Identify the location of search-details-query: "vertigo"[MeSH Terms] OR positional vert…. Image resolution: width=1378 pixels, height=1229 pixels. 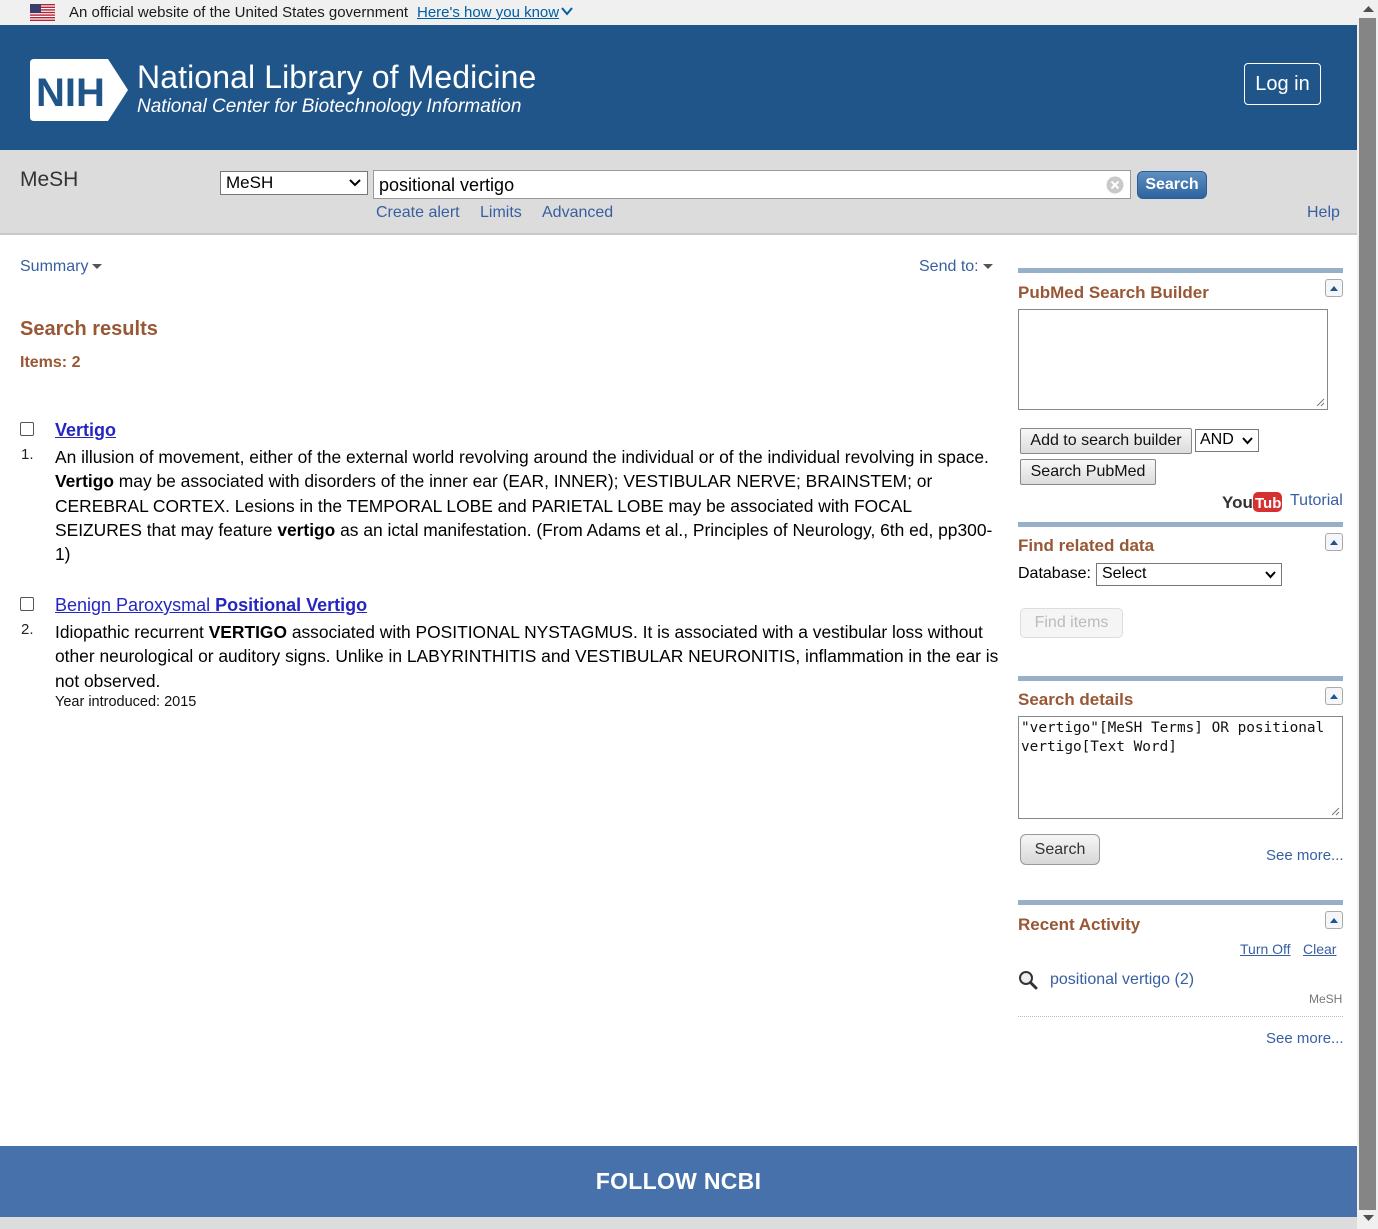
(1173, 737).